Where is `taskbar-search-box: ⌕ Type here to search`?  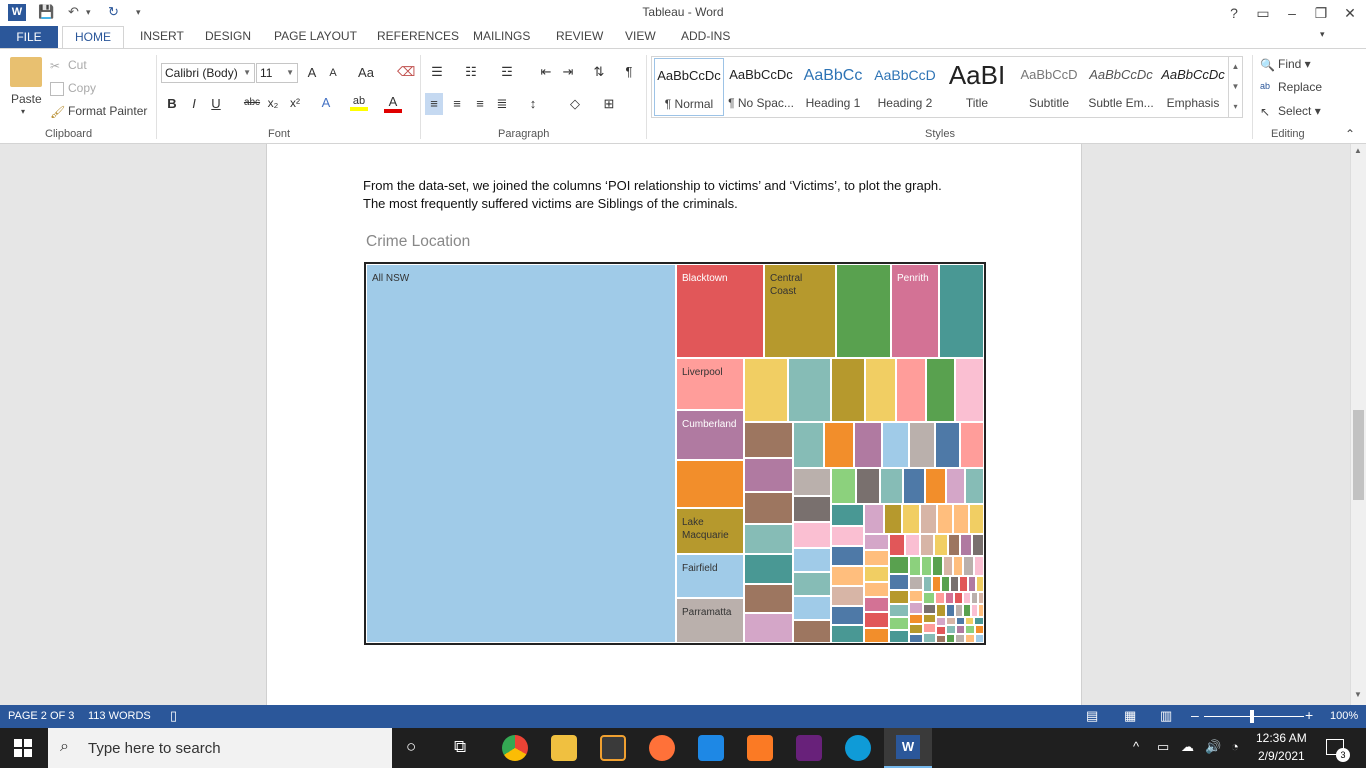
taskbar-search-box: ⌕ Type here to search is located at coordinates (220, 748).